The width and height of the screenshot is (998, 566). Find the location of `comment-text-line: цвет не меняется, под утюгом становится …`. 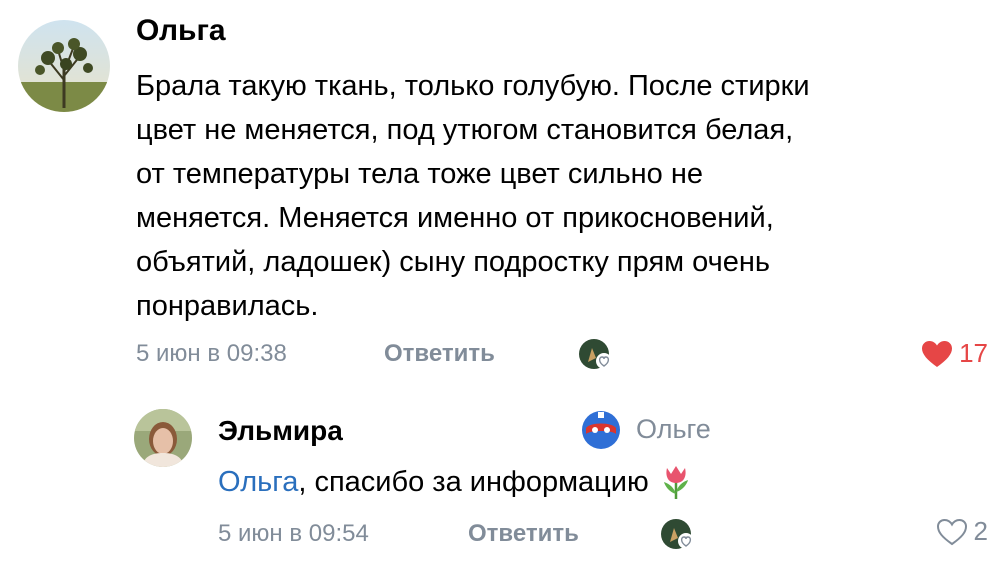

comment-text-line: цвет не меняется, под утюгом становится … is located at coordinates (465, 130).